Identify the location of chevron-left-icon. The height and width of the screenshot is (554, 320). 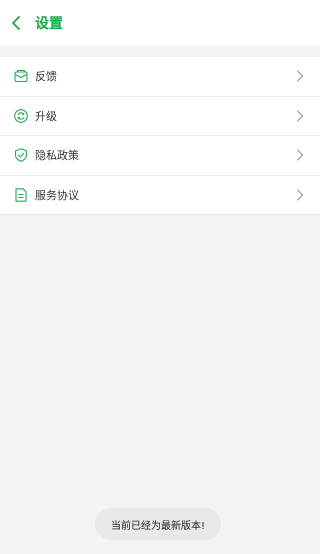
(16, 23).